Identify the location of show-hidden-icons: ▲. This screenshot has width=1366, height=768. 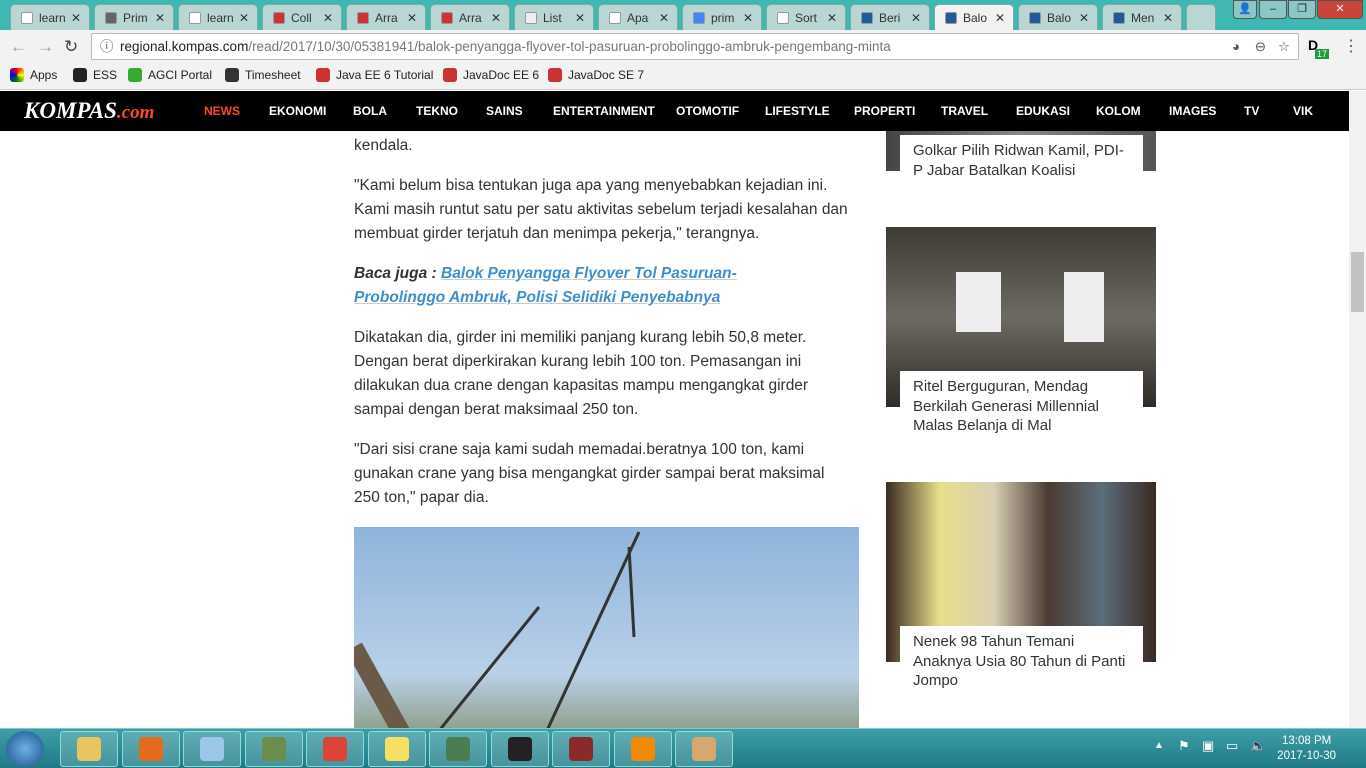
(1159, 745).